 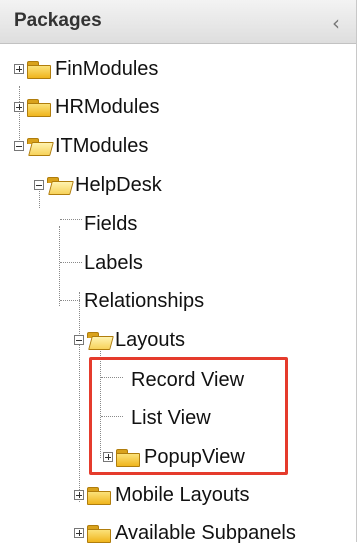 What do you see at coordinates (178, 22) in the screenshot?
I see `panel-header: Packages ‹` at bounding box center [178, 22].